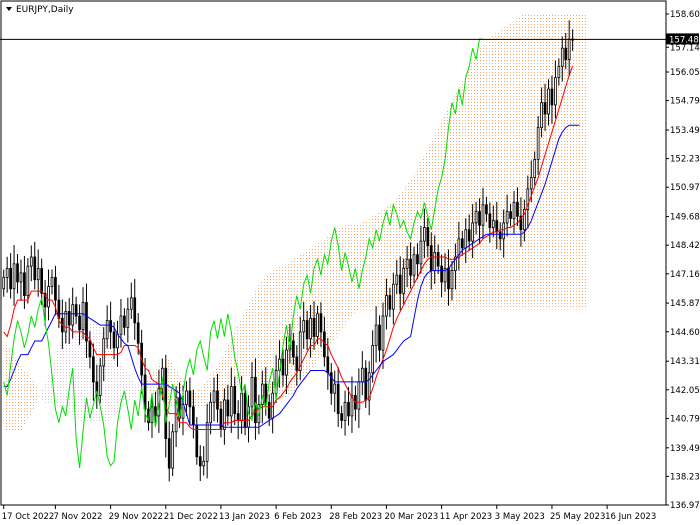 The image size is (700, 525). I want to click on y-tick-label: 156.050, so click(685, 73).